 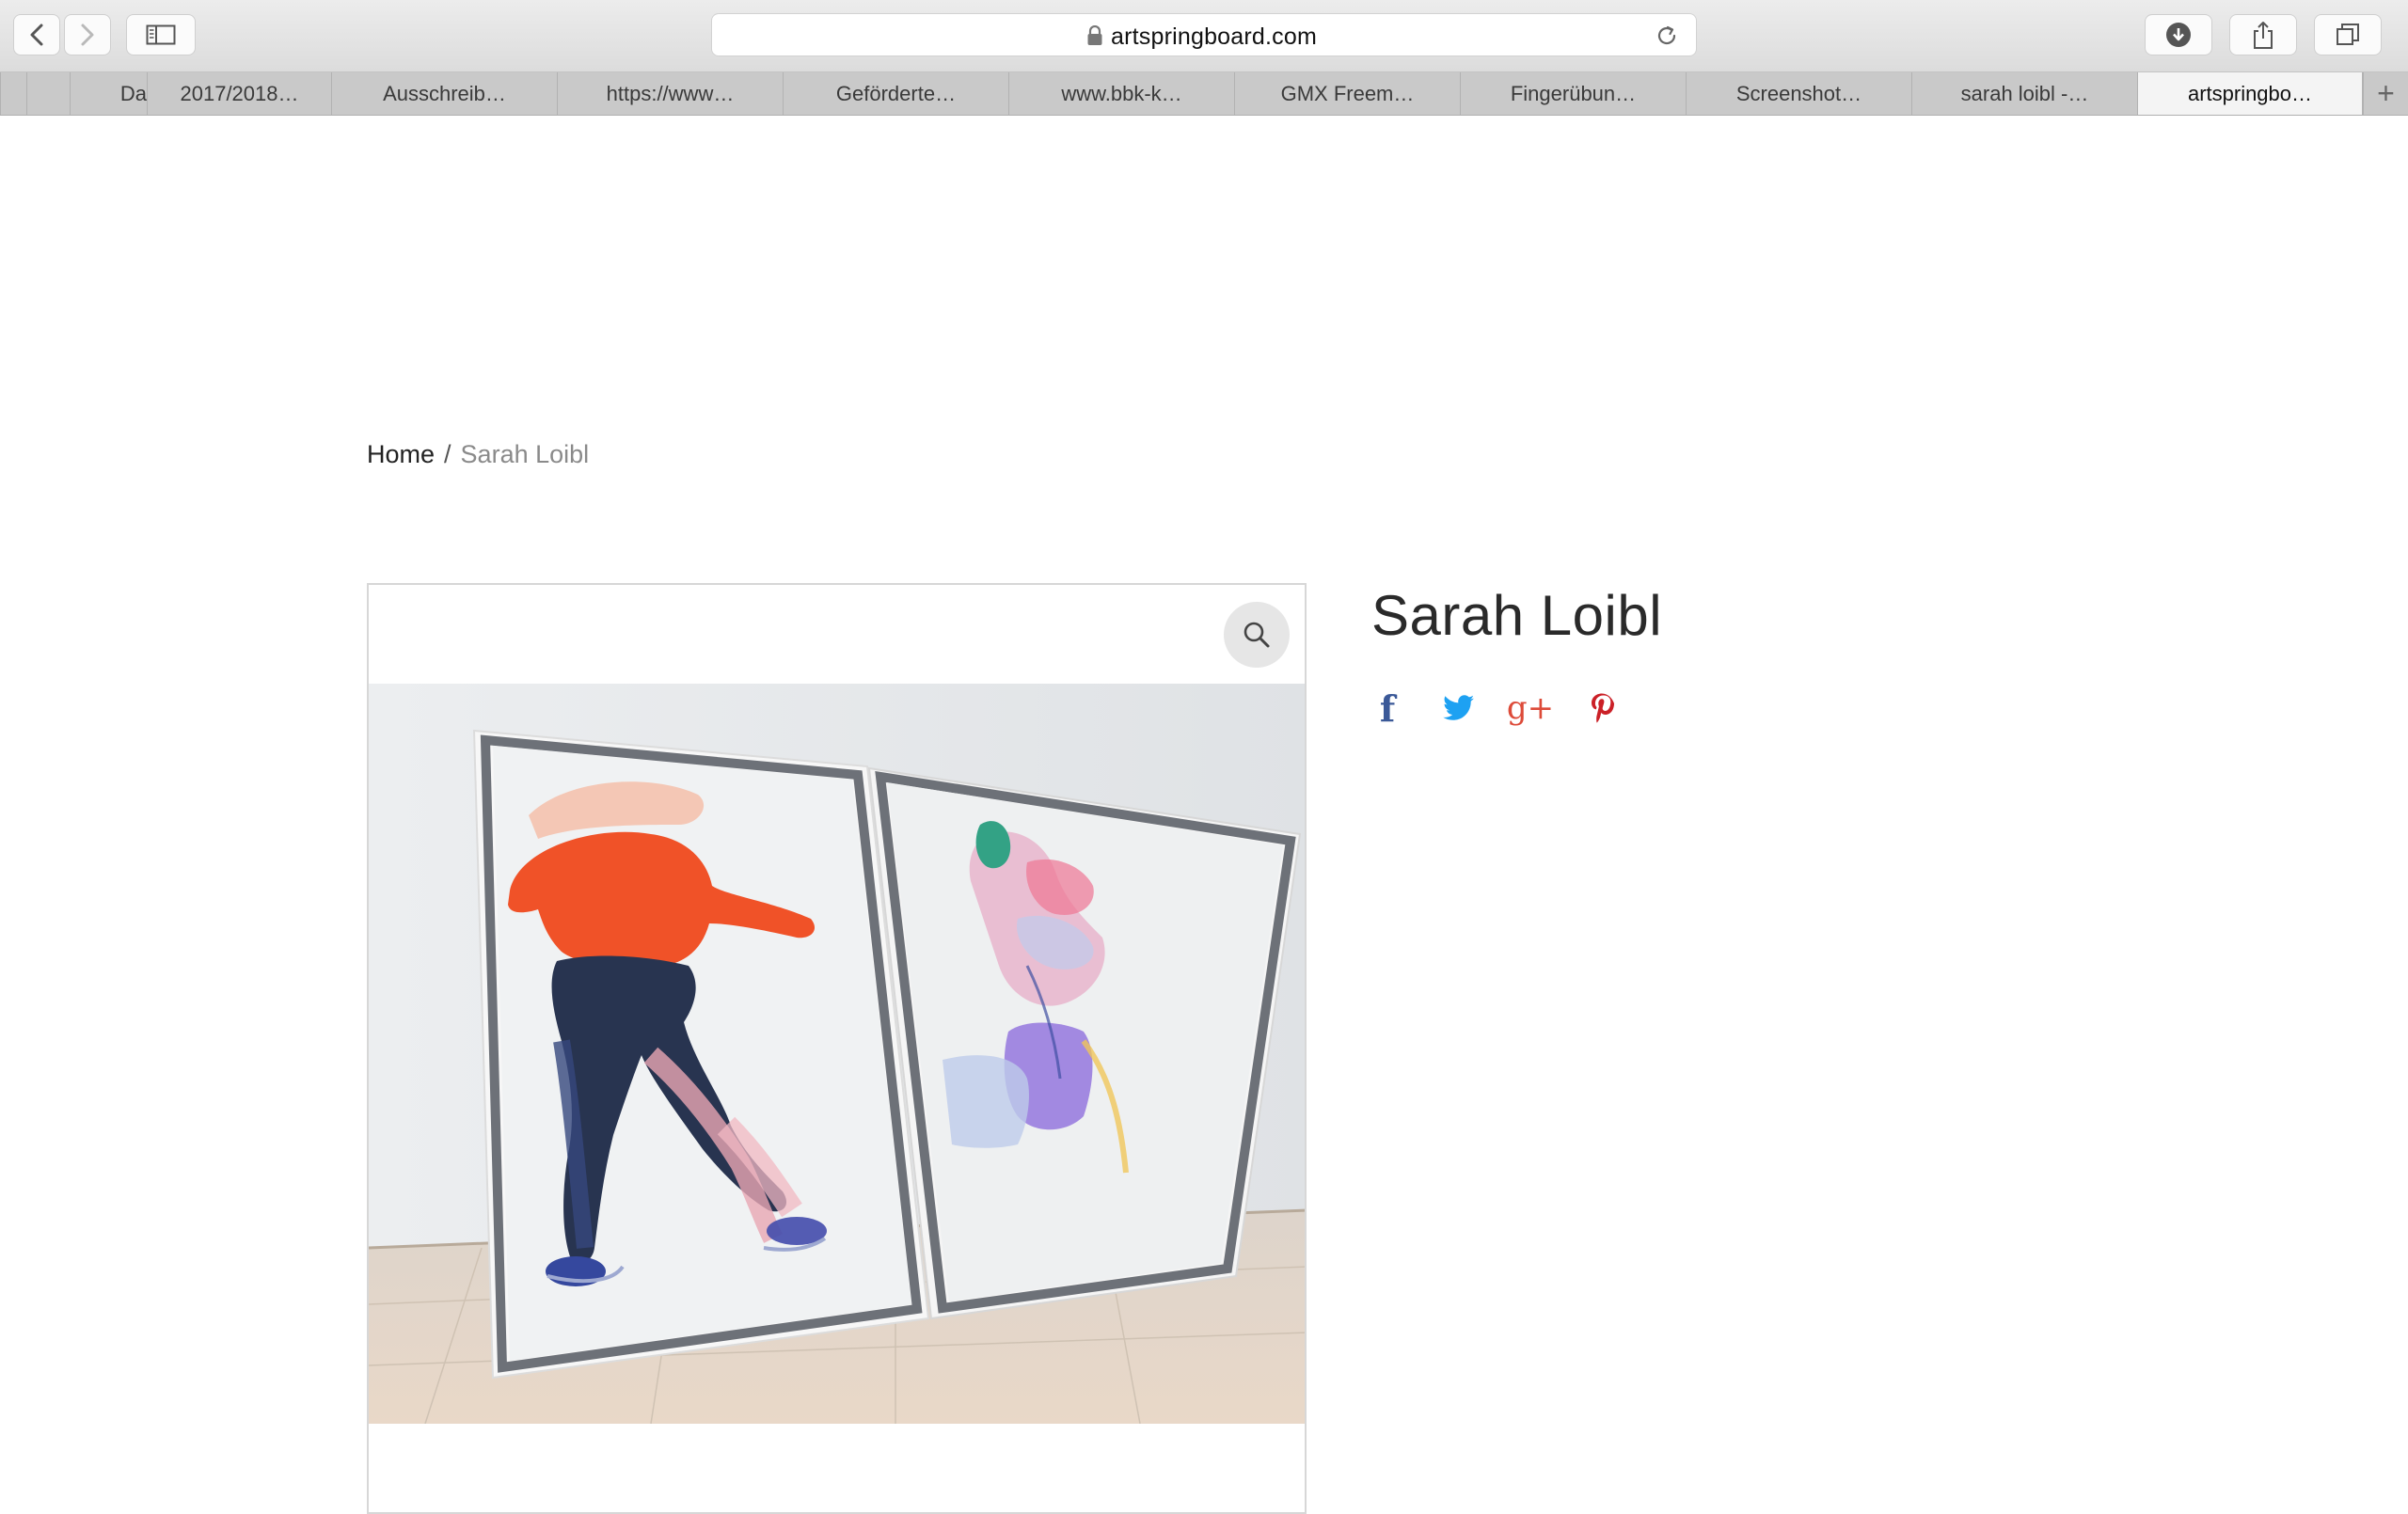 I want to click on tabs-overview-button, so click(x=2348, y=34).